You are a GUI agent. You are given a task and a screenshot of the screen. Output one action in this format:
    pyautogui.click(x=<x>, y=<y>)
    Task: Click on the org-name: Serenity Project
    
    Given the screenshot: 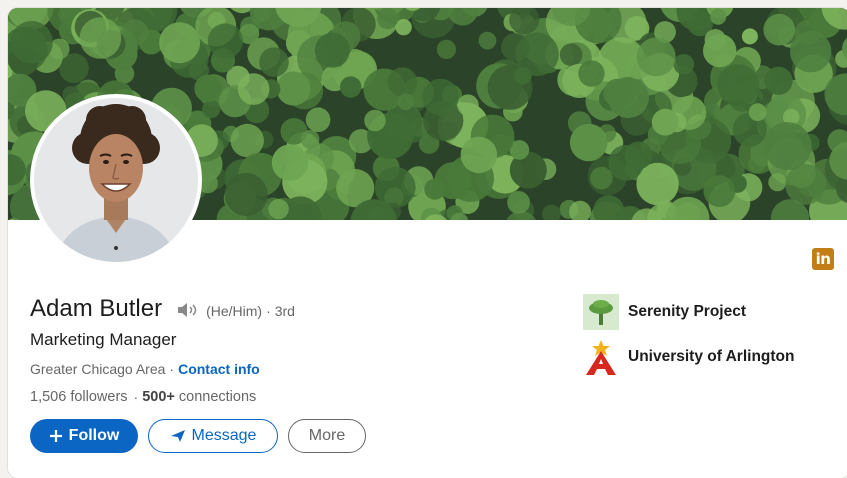 What is the action you would take?
    pyautogui.click(x=687, y=312)
    